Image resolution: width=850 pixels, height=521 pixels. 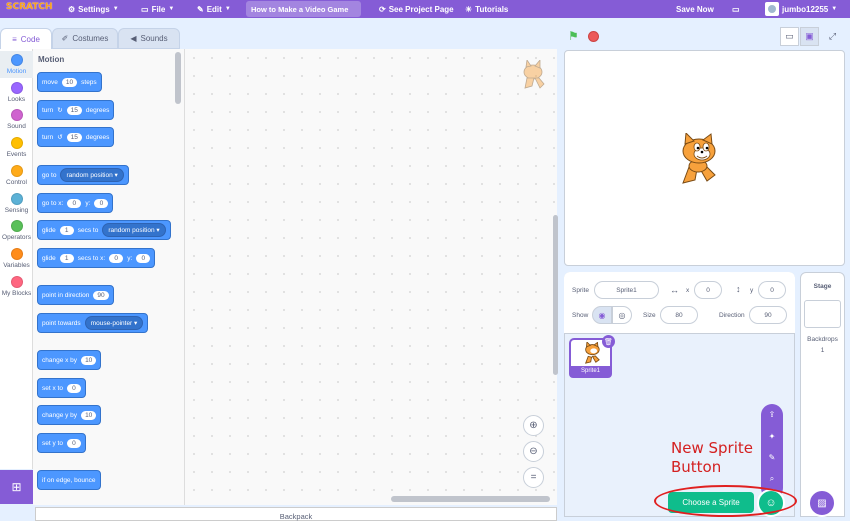 What do you see at coordinates (178, 78) in the screenshot?
I see `palette-scrollbar` at bounding box center [178, 78].